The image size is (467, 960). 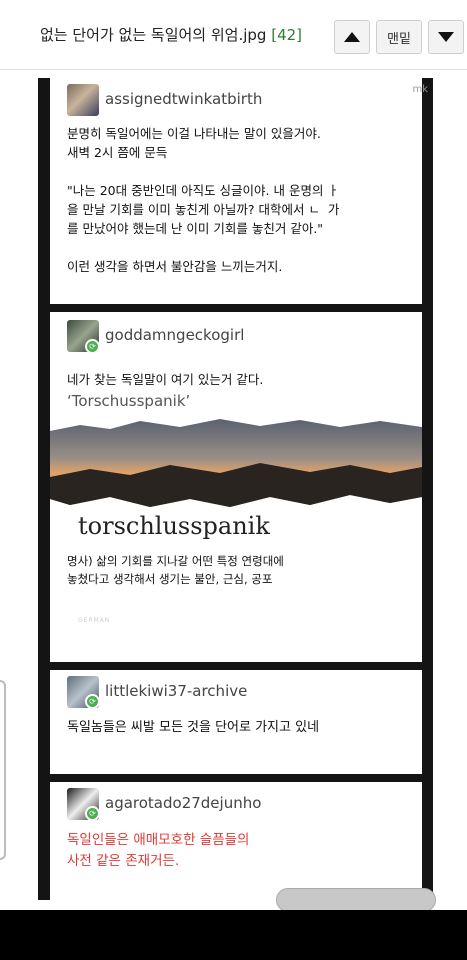 I want to click on avatar, so click(x=83, y=100).